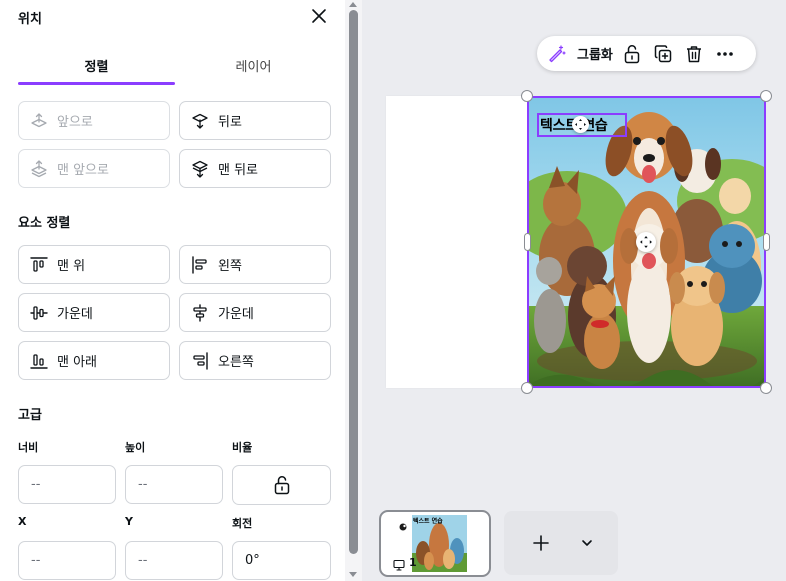 The image size is (786, 581). What do you see at coordinates (174, 484) in the screenshot?
I see `height-input` at bounding box center [174, 484].